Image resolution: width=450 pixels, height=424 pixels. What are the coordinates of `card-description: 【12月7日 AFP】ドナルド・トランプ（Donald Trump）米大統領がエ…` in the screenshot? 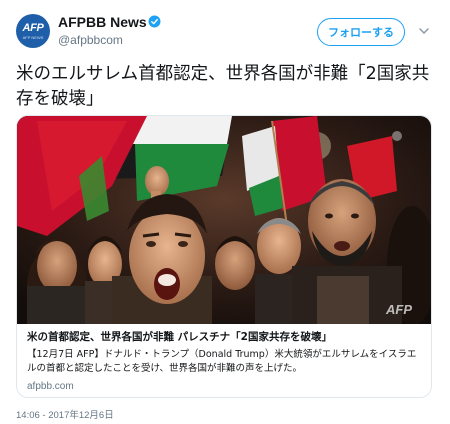 It's located at (222, 361).